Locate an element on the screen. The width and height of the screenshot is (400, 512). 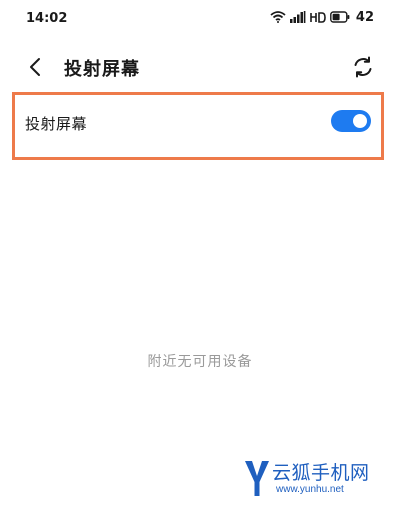
hd-icon is located at coordinates (318, 17).